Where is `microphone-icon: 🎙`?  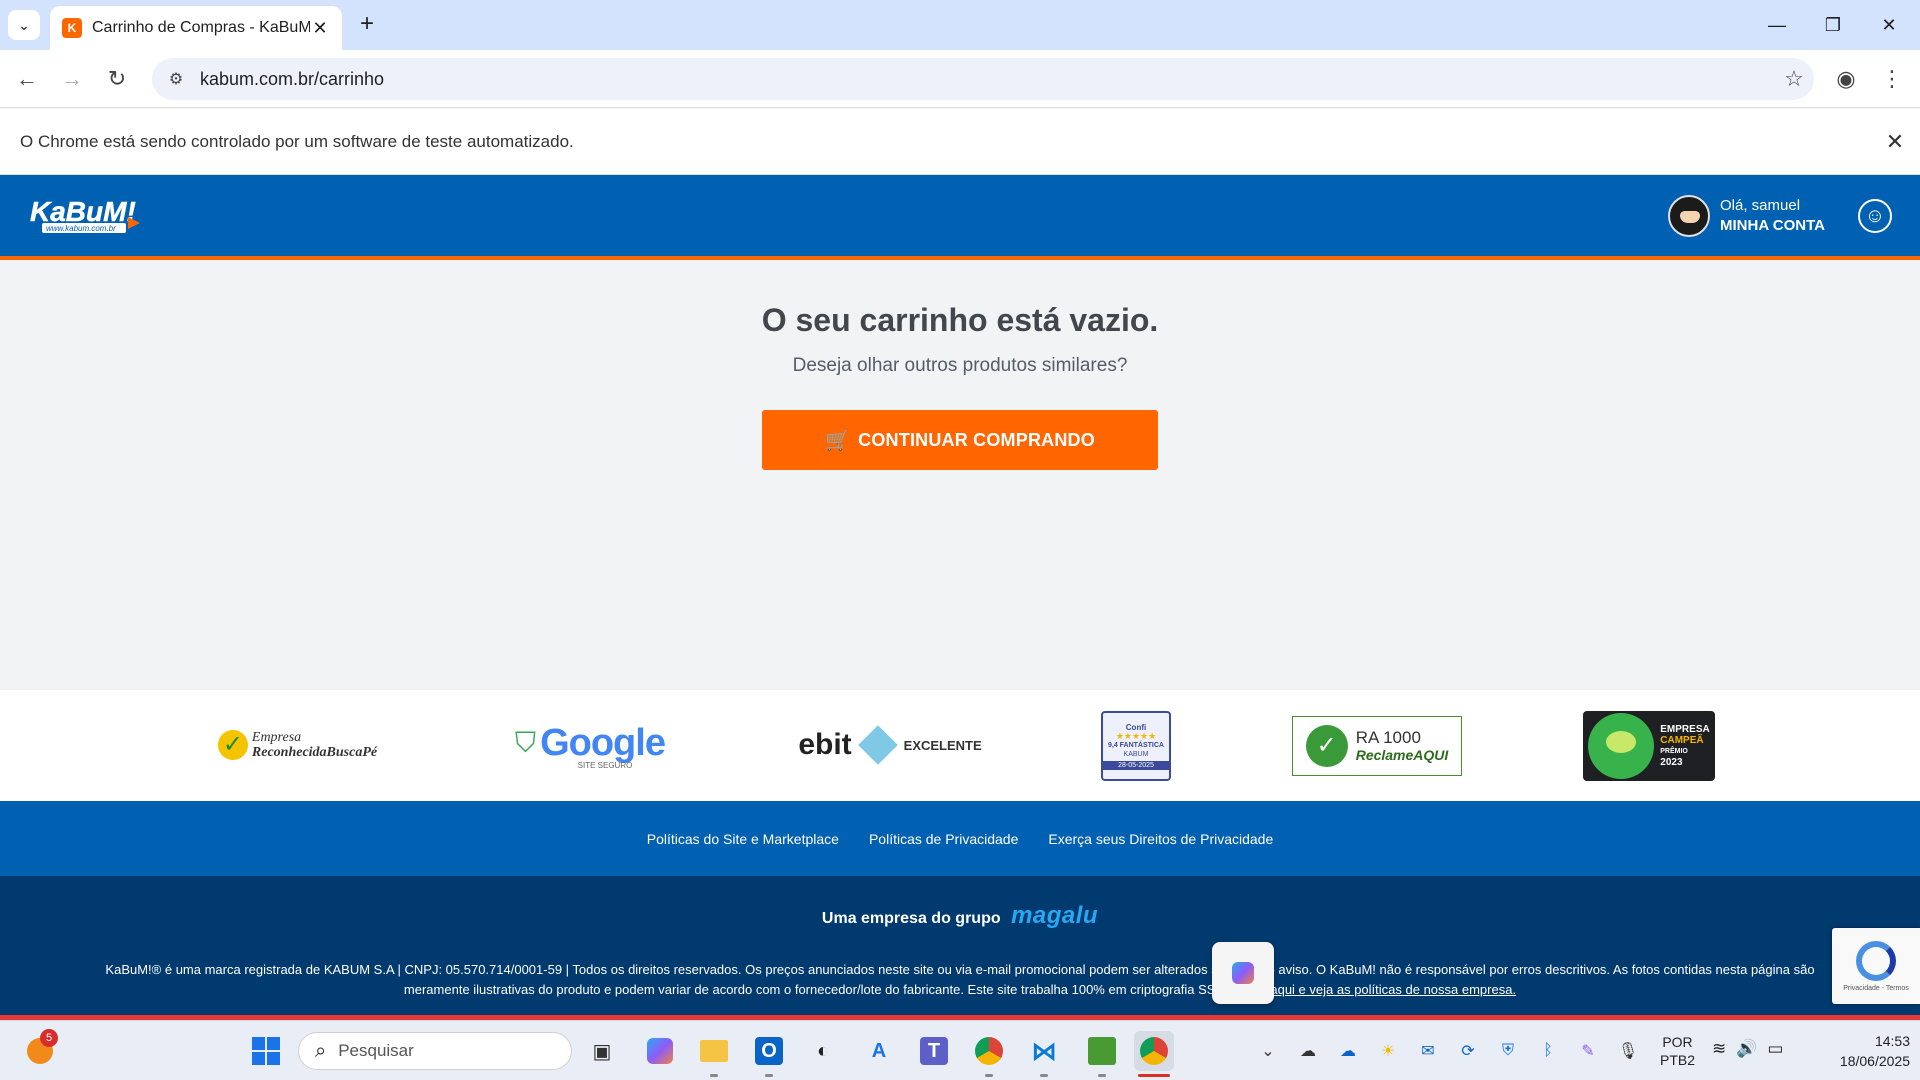 microphone-icon: 🎙 is located at coordinates (1628, 1051).